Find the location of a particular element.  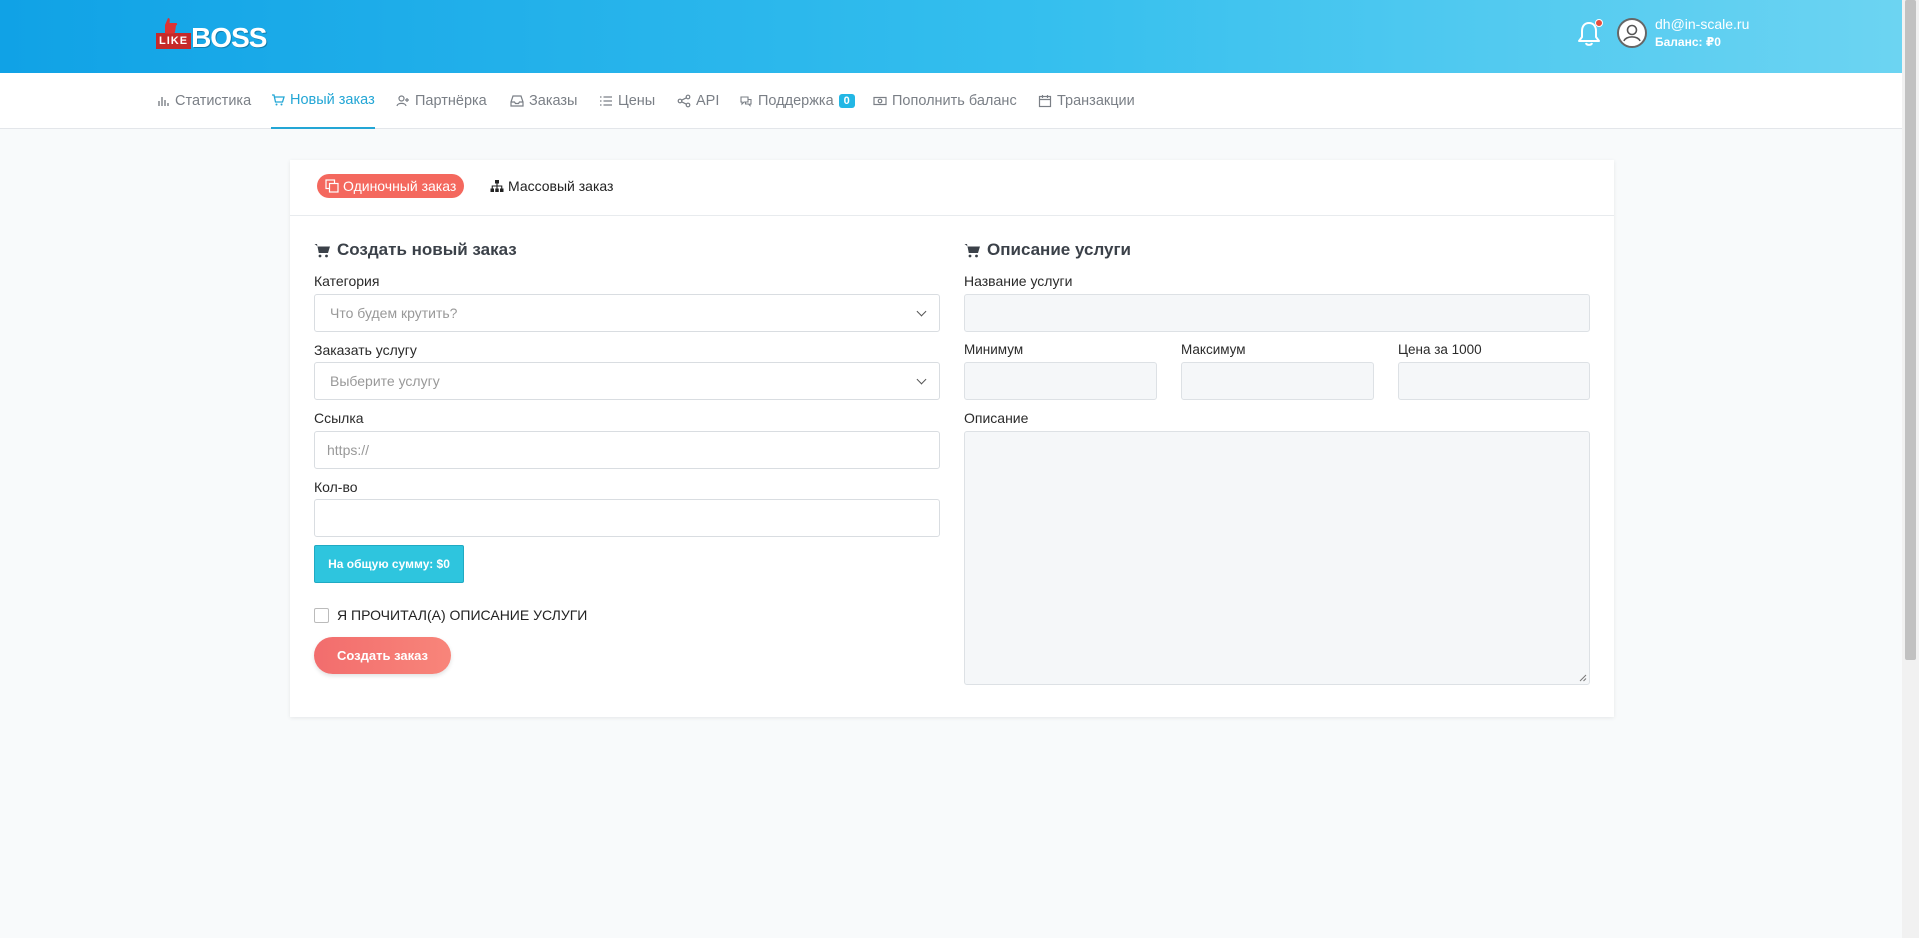

nav-item-label: Транзакции is located at coordinates (1096, 101).